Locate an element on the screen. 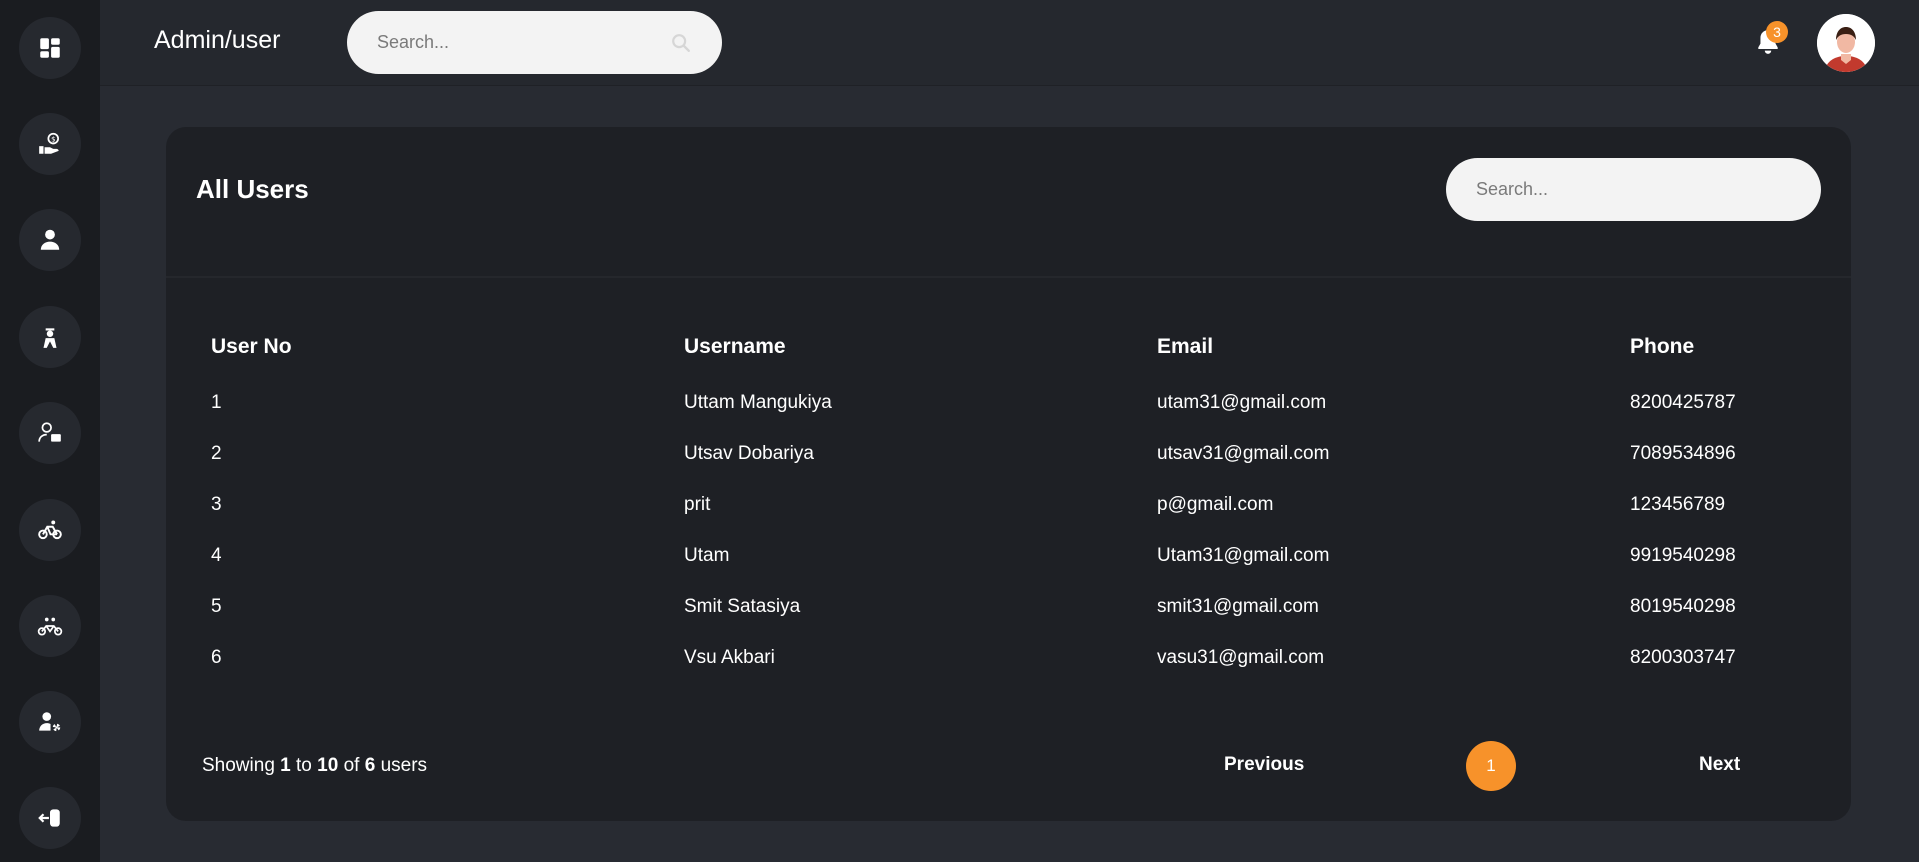 This screenshot has height=864, width=1919. cell-email: utam31@gmail.com is located at coordinates (1242, 402).